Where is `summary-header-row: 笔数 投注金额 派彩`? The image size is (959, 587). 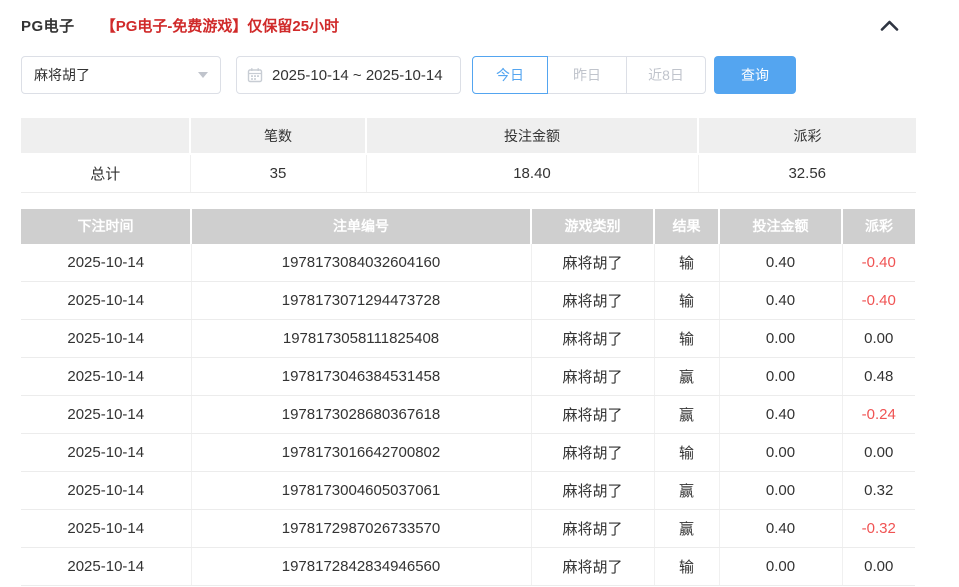 summary-header-row: 笔数 投注金额 派彩 is located at coordinates (468, 136).